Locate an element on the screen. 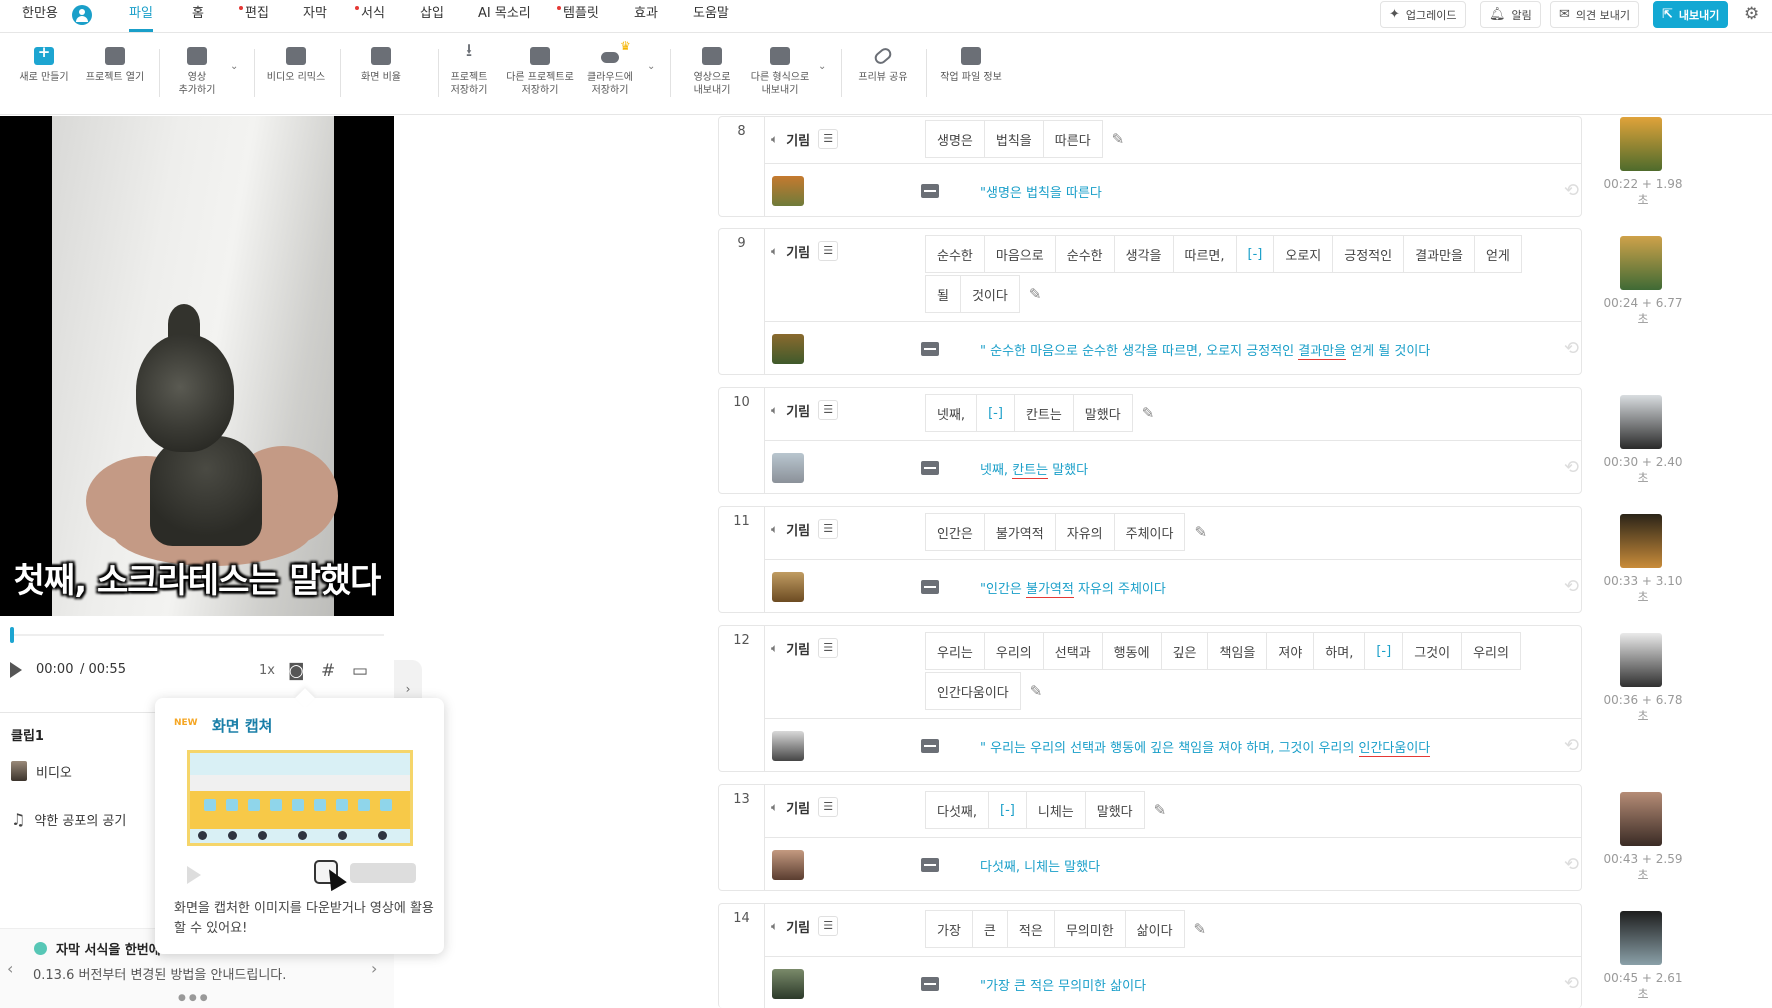 The height and width of the screenshot is (1008, 1772). subtitle-text: "가장 큰 적은 무의미한 삶이다 is located at coordinates (1063, 984).